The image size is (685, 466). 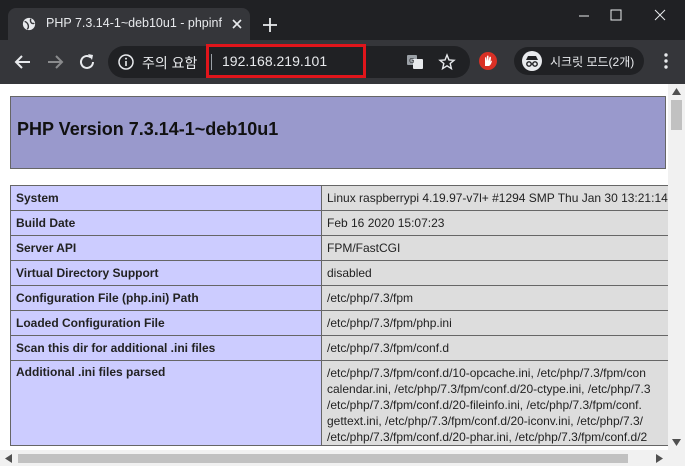 What do you see at coordinates (616, 16) in the screenshot?
I see `maximize-icon` at bounding box center [616, 16].